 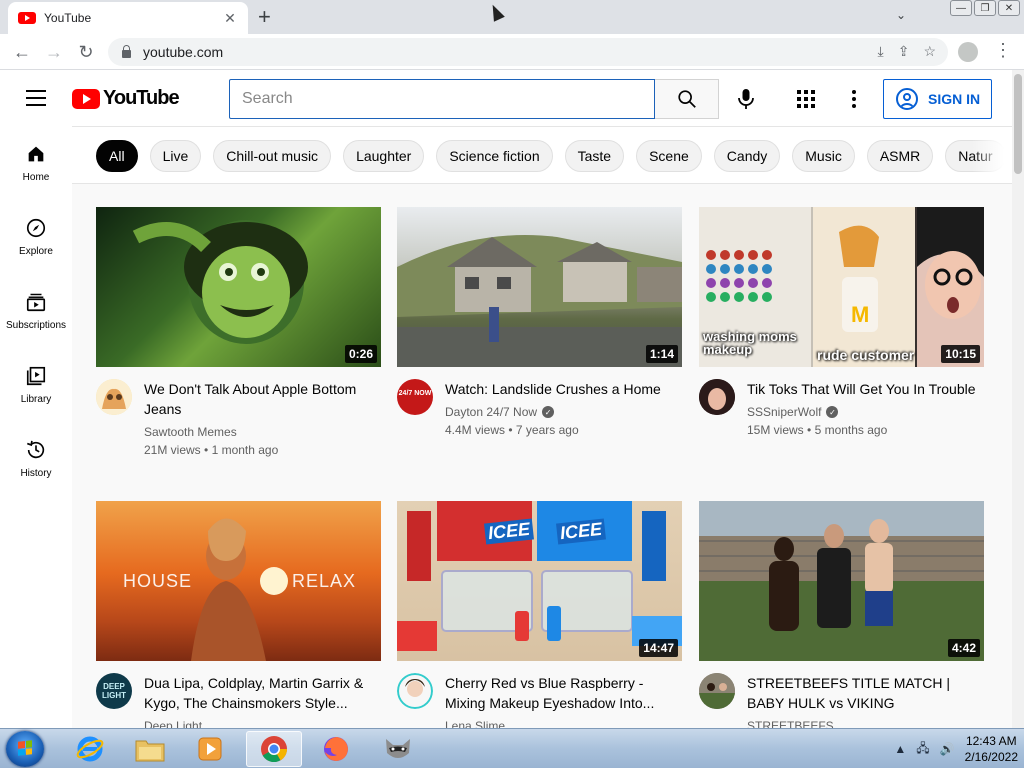 What do you see at coordinates (230, 18) in the screenshot?
I see `close-tab-icon: ✕` at bounding box center [230, 18].